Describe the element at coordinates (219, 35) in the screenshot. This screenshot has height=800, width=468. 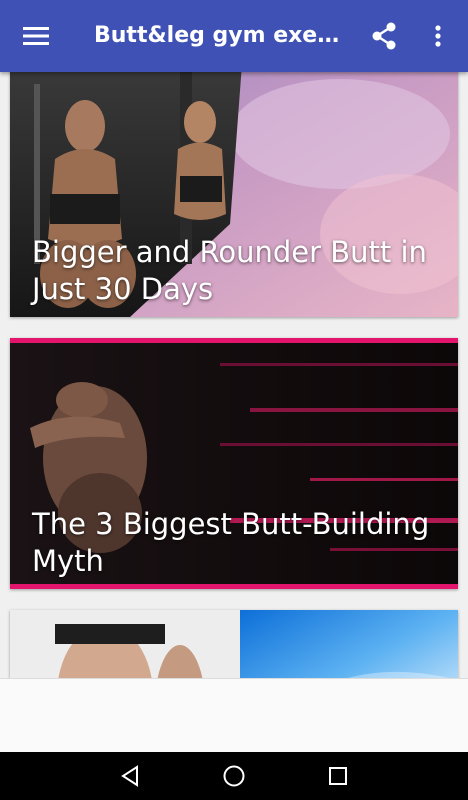
I see `toolbar-title: Butt&leg gym exercises` at that location.